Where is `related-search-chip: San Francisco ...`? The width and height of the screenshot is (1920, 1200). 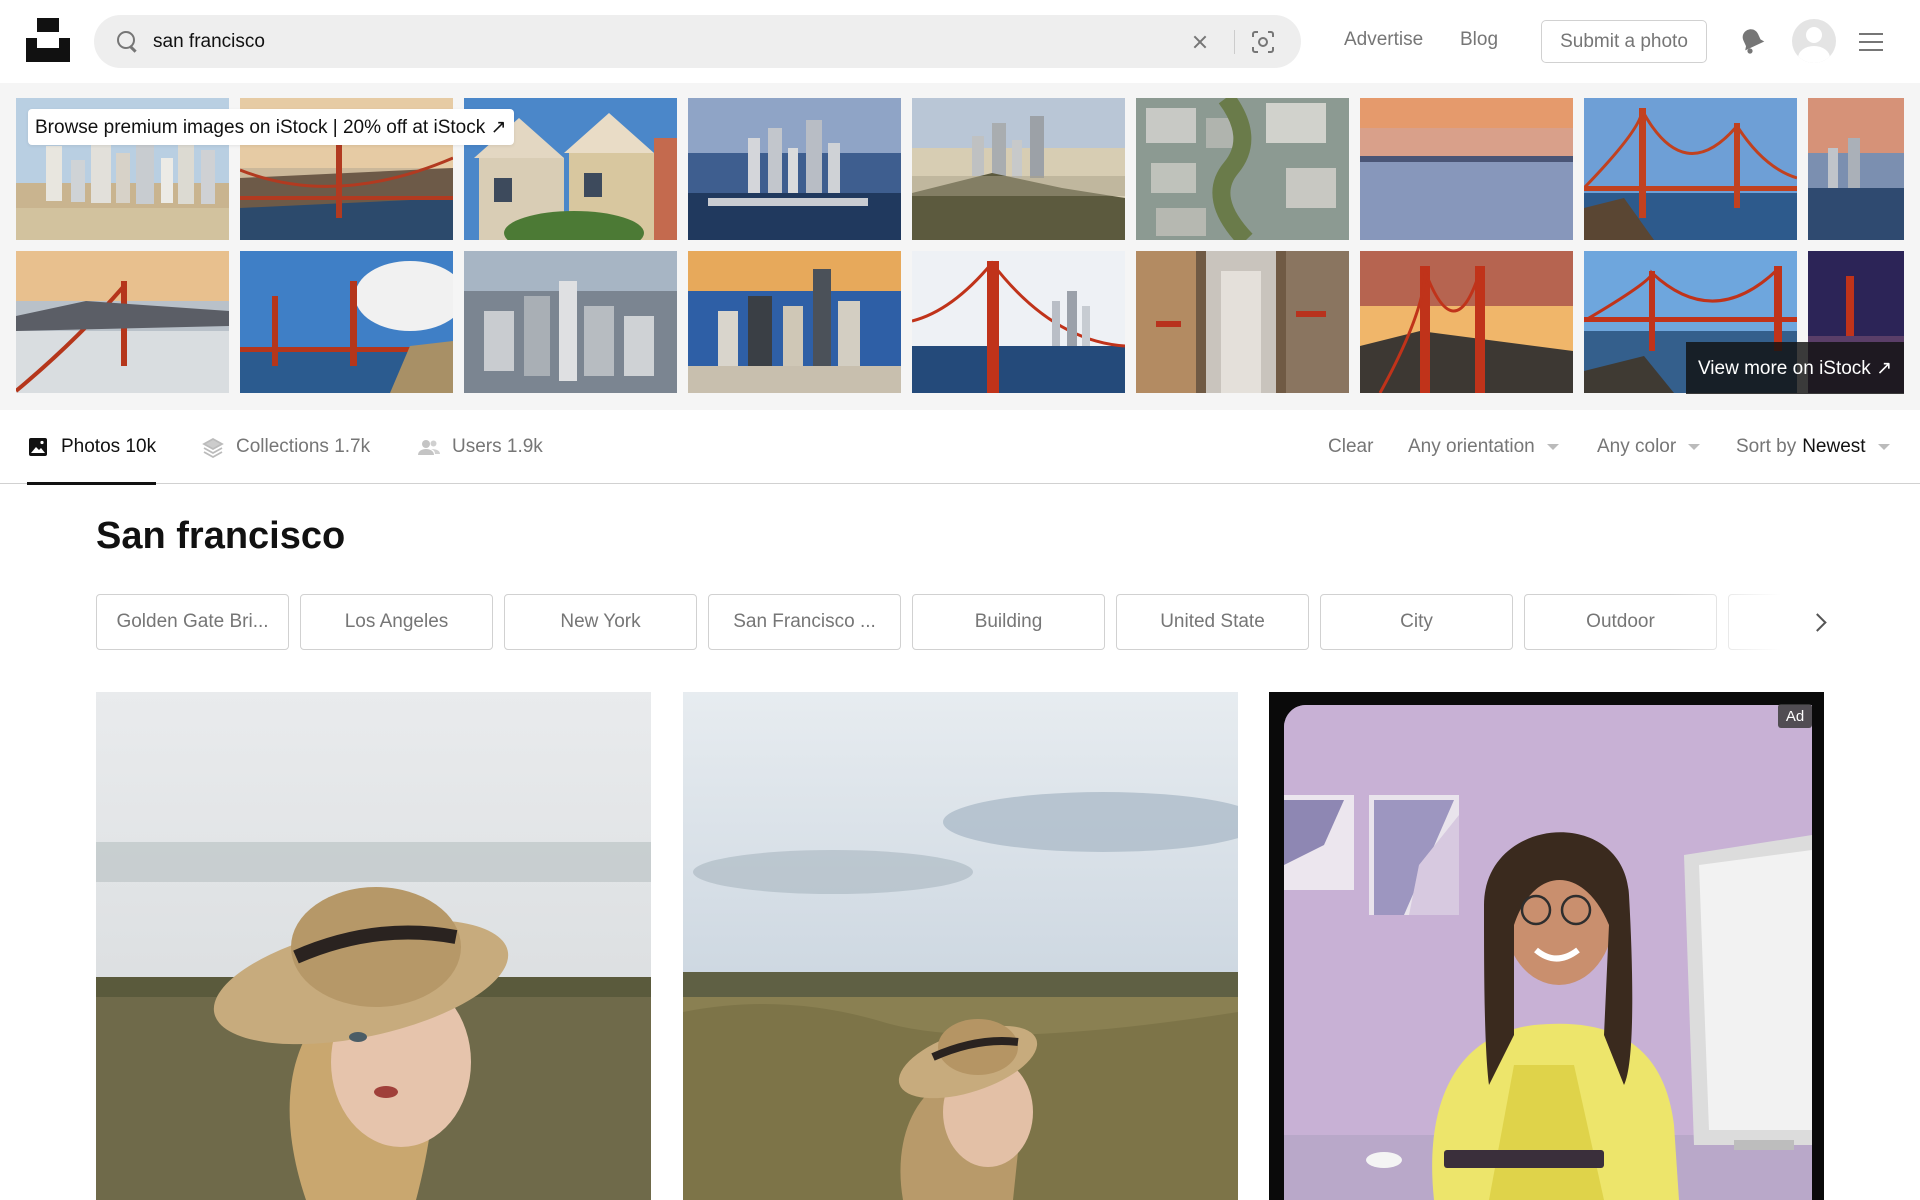
related-search-chip: San Francisco ... is located at coordinates (804, 622).